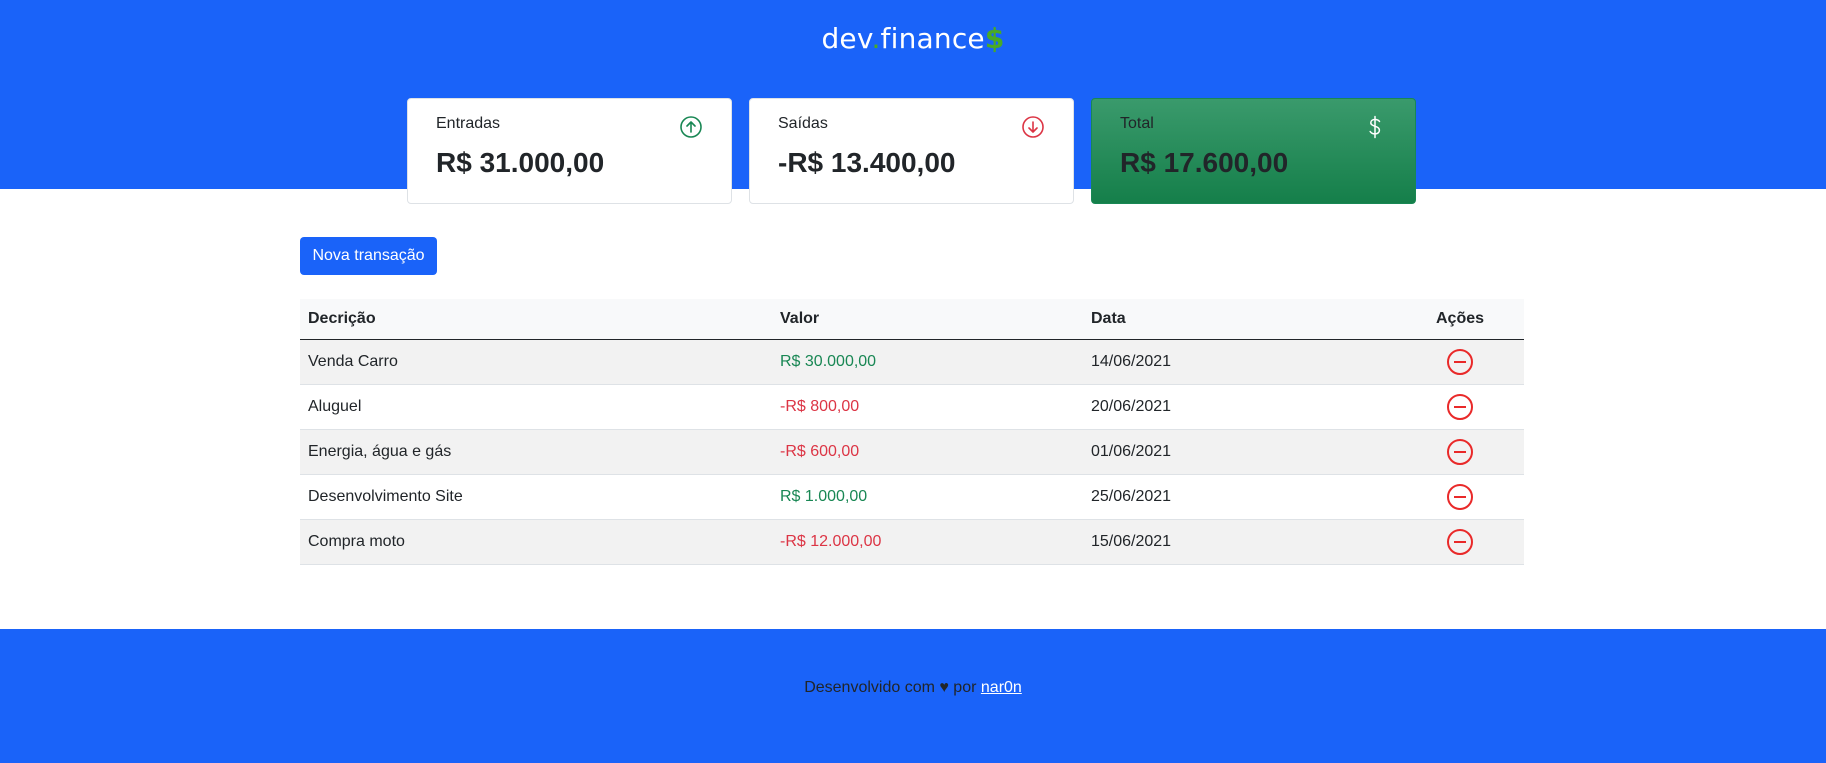 The image size is (1826, 763). What do you see at coordinates (932, 38) in the screenshot?
I see `logo-finance: finance` at bounding box center [932, 38].